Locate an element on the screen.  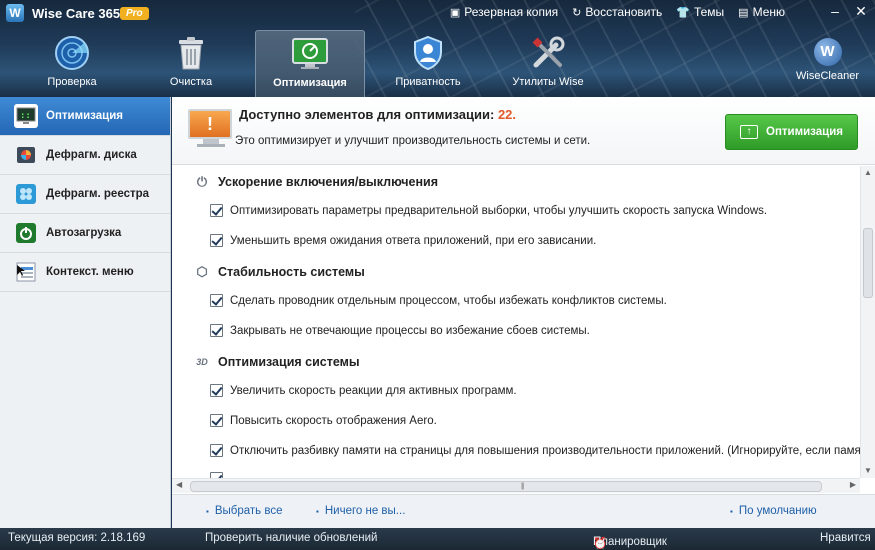
wisecleaner-link: W WiseCleaner is located at coordinates (827, 60).